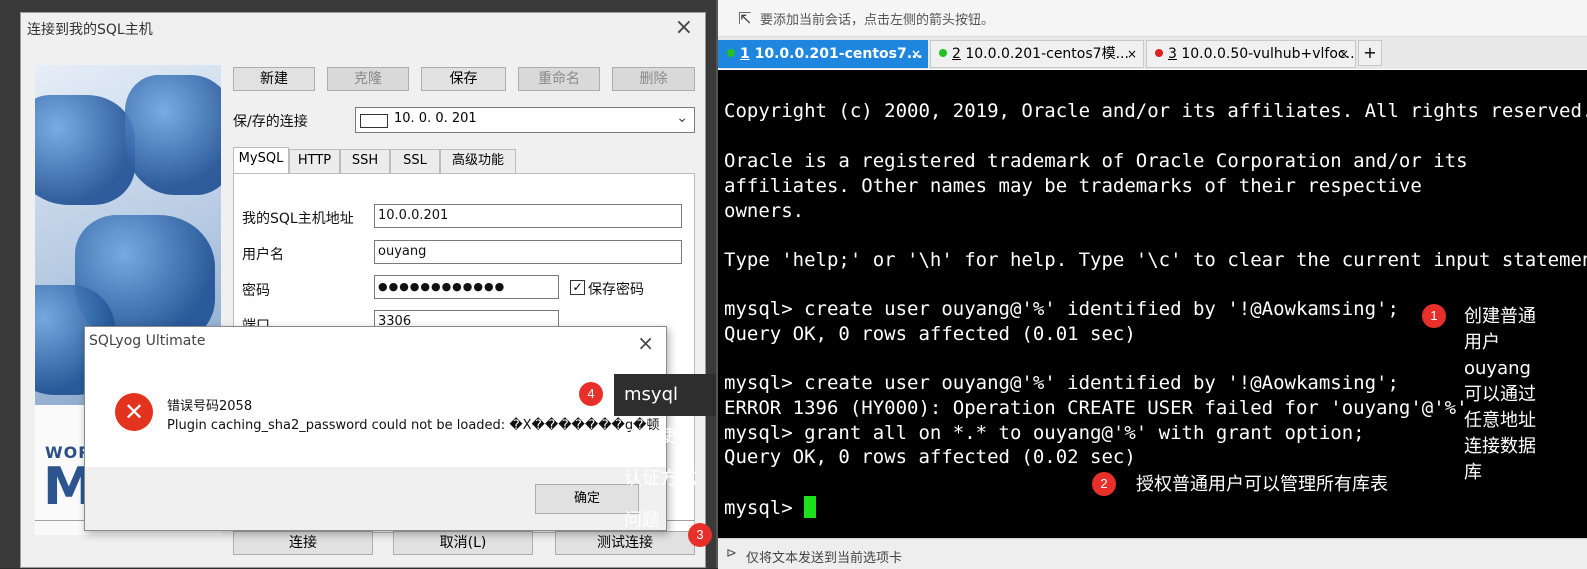 Image resolution: width=1587 pixels, height=569 pixels. What do you see at coordinates (1152, 18) in the screenshot?
I see `session-hint-bar: ⇱ 要添加当前会话，点击左侧的箭头按钮。` at bounding box center [1152, 18].